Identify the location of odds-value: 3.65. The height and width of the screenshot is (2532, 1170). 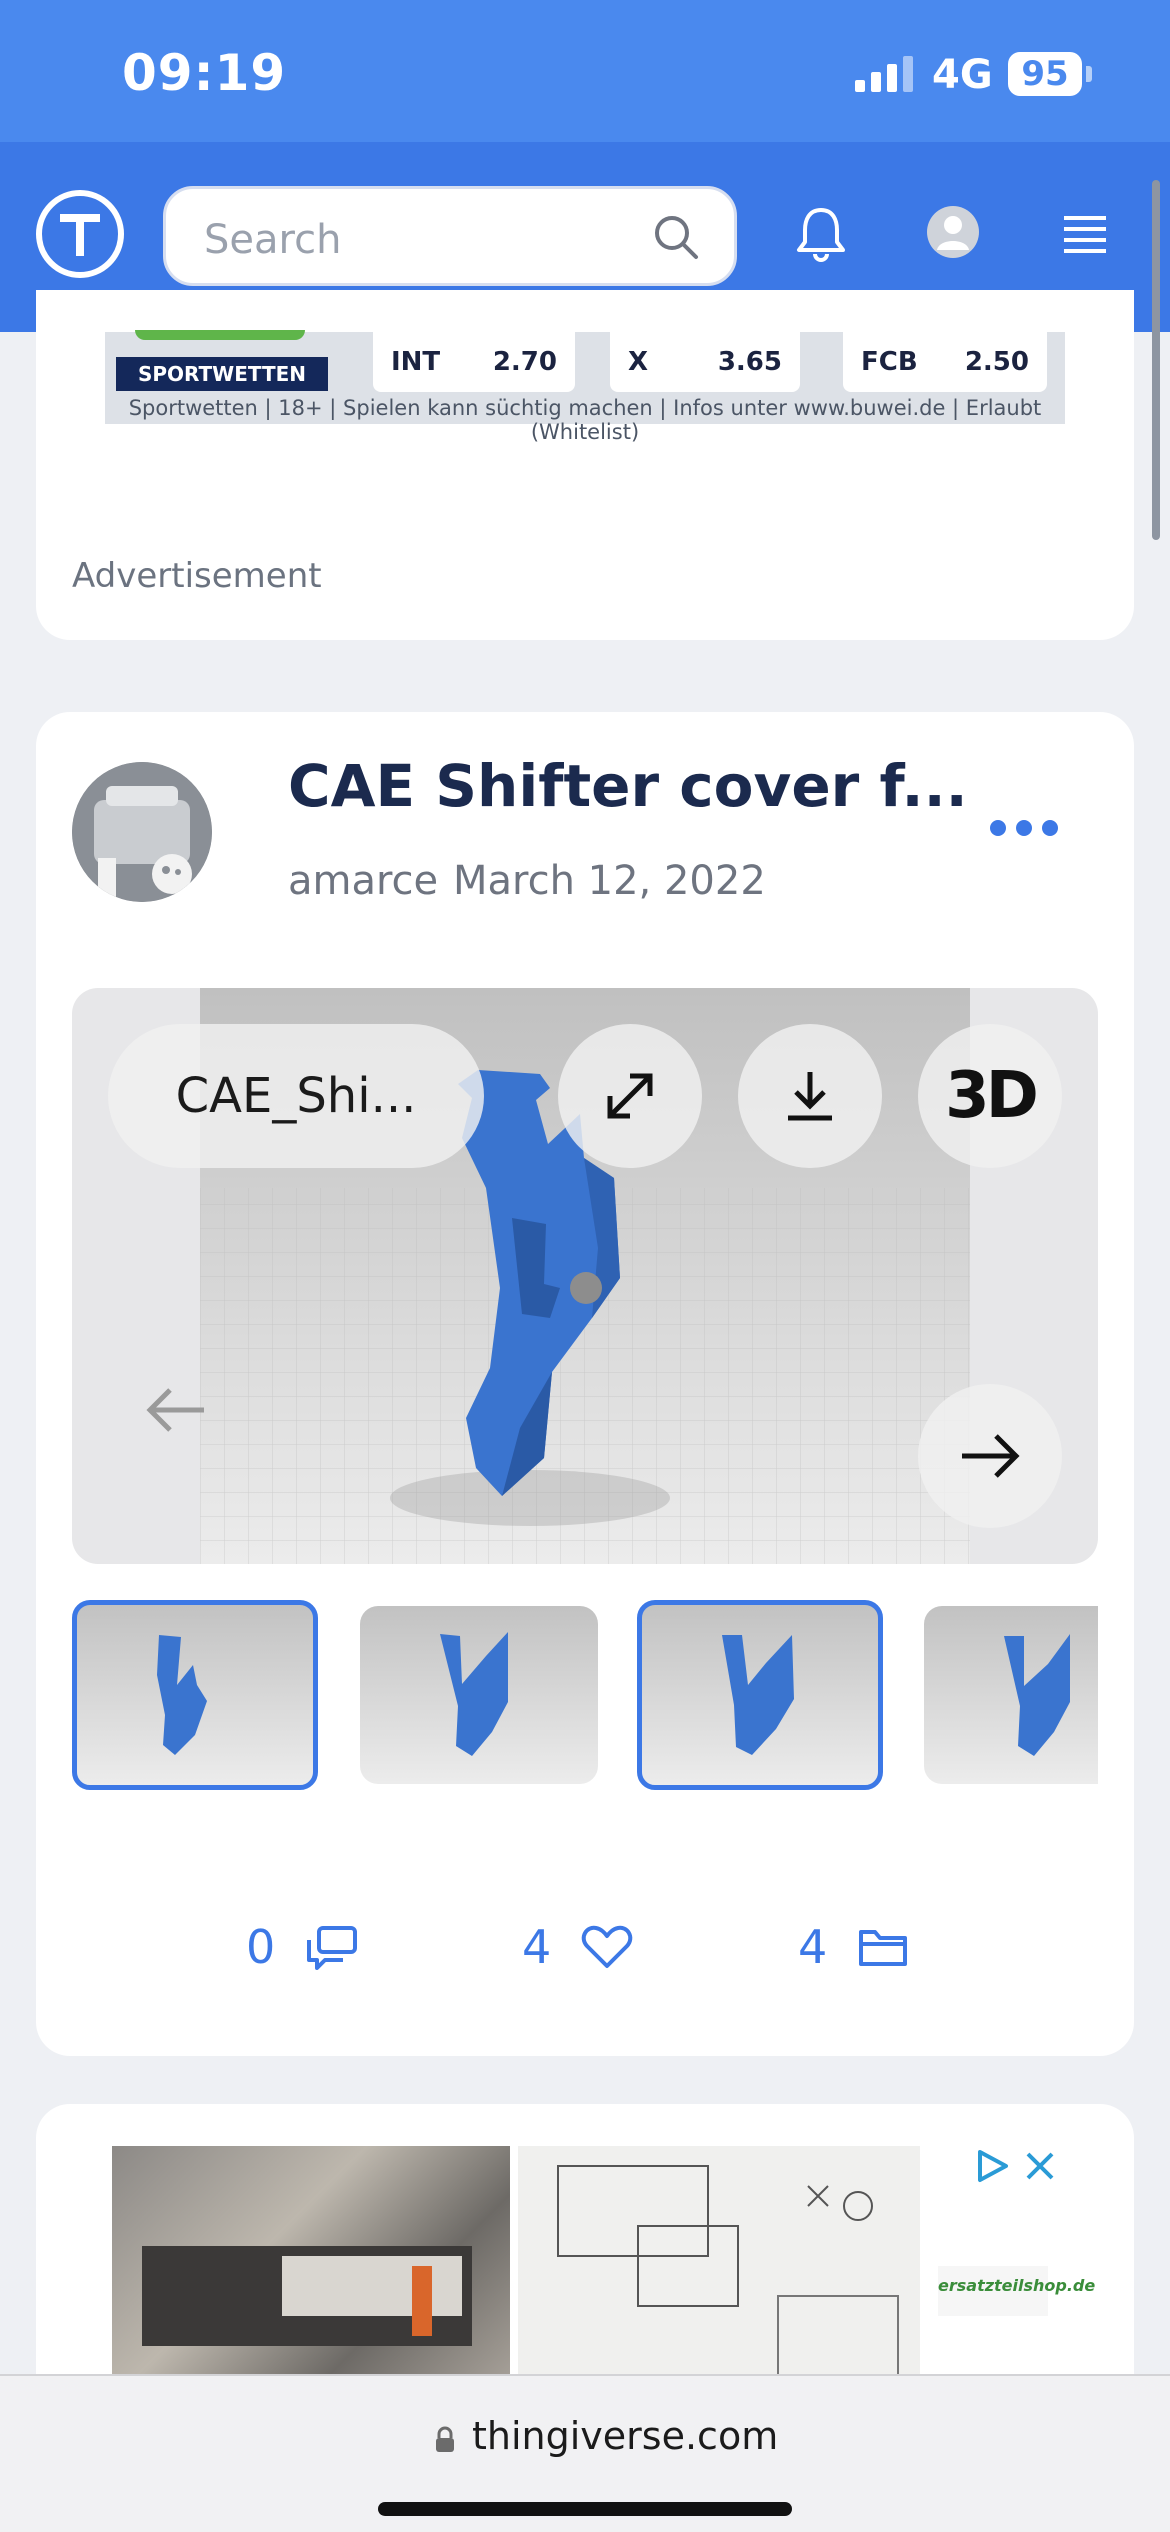
(749, 362).